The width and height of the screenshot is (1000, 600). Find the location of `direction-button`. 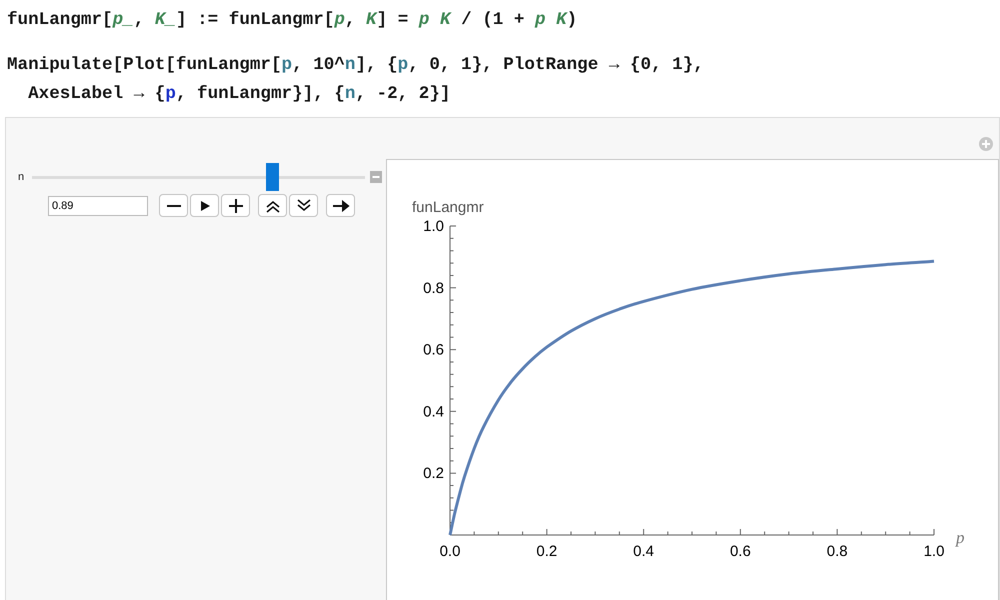

direction-button is located at coordinates (340, 205).